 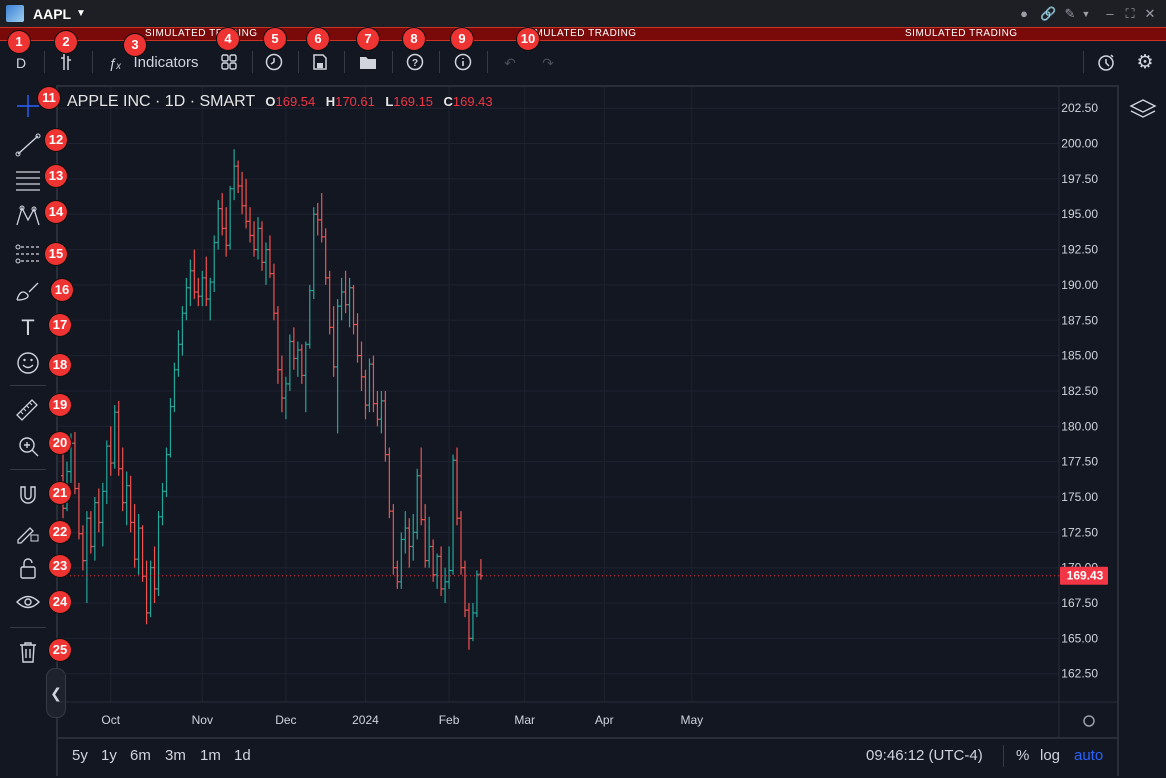 I want to click on layout-grid-button, so click(x=229, y=63).